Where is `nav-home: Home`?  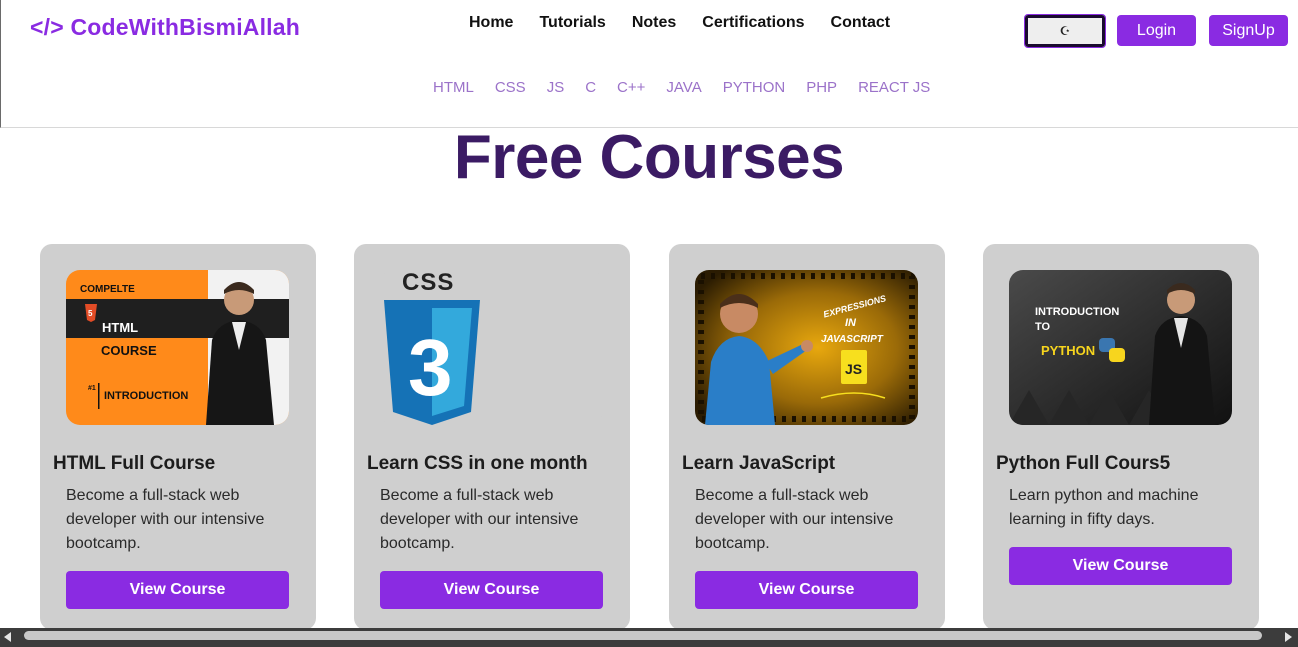 nav-home: Home is located at coordinates (491, 23).